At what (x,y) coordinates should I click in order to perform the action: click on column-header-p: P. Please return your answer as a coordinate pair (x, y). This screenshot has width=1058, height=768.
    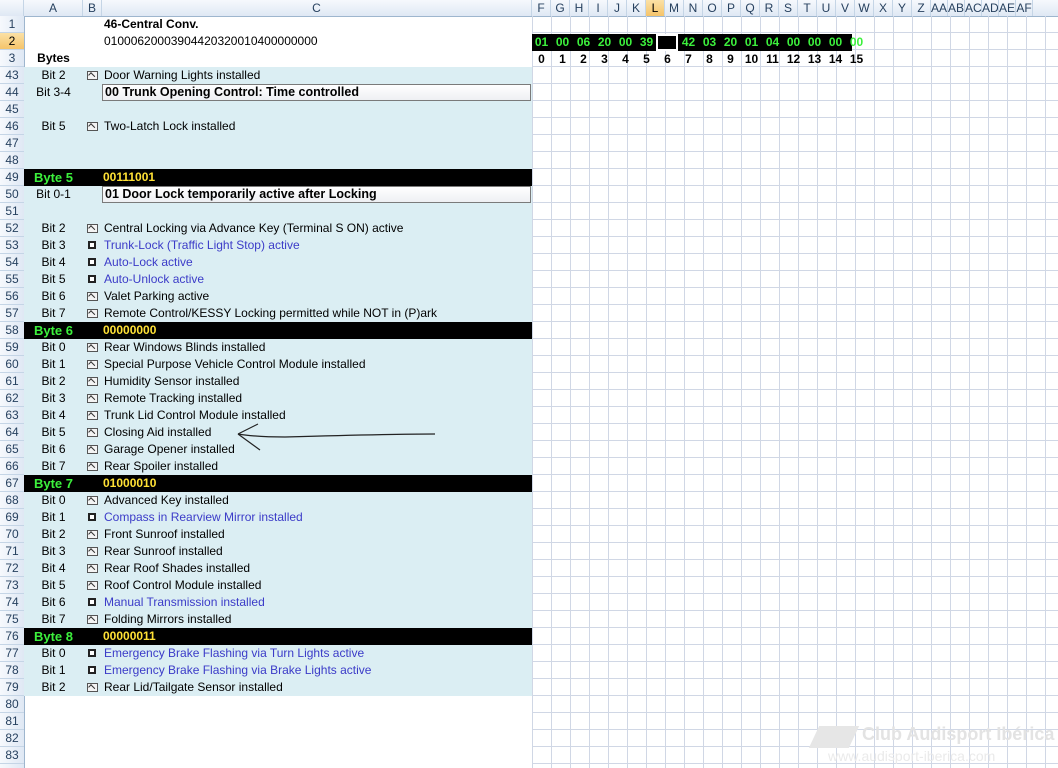
    Looking at the image, I should click on (731, 8).